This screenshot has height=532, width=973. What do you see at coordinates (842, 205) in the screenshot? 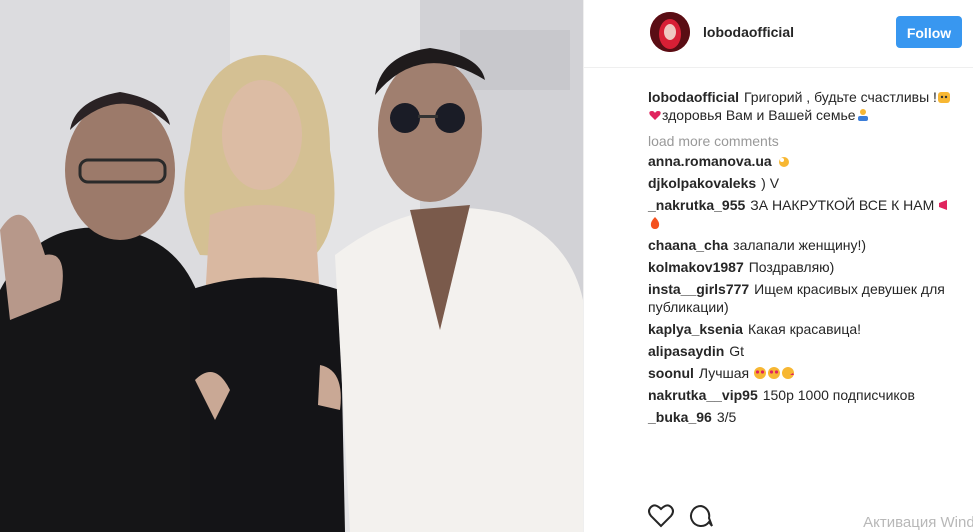
I see `comment-text: ЗА НАКРУТКОЙ ВСЕ К НАМ` at bounding box center [842, 205].